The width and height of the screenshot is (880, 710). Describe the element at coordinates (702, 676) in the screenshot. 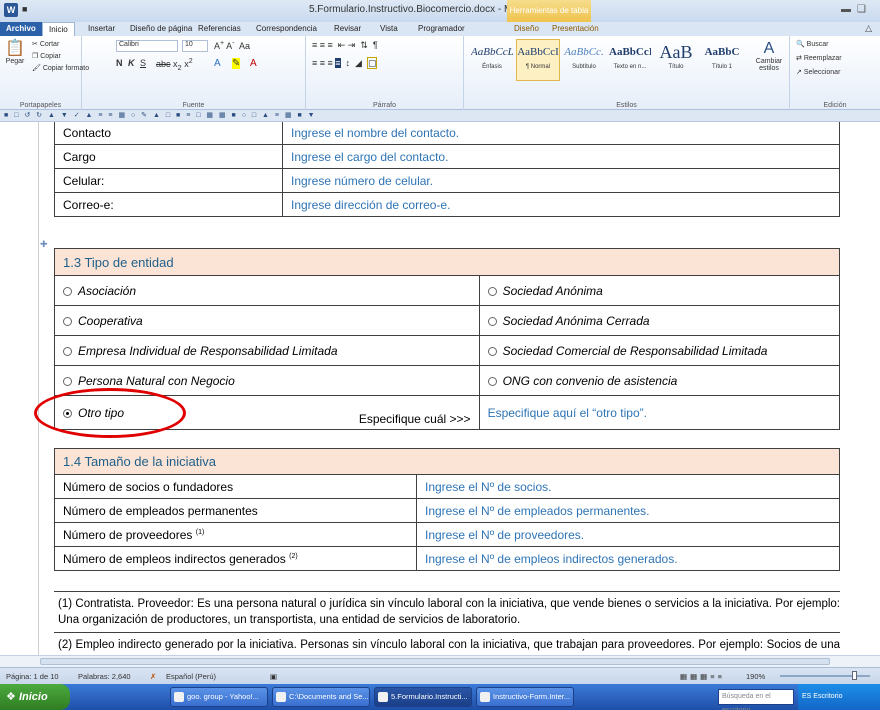

I see `view-buttons: ▦▦▦≡≡` at that location.